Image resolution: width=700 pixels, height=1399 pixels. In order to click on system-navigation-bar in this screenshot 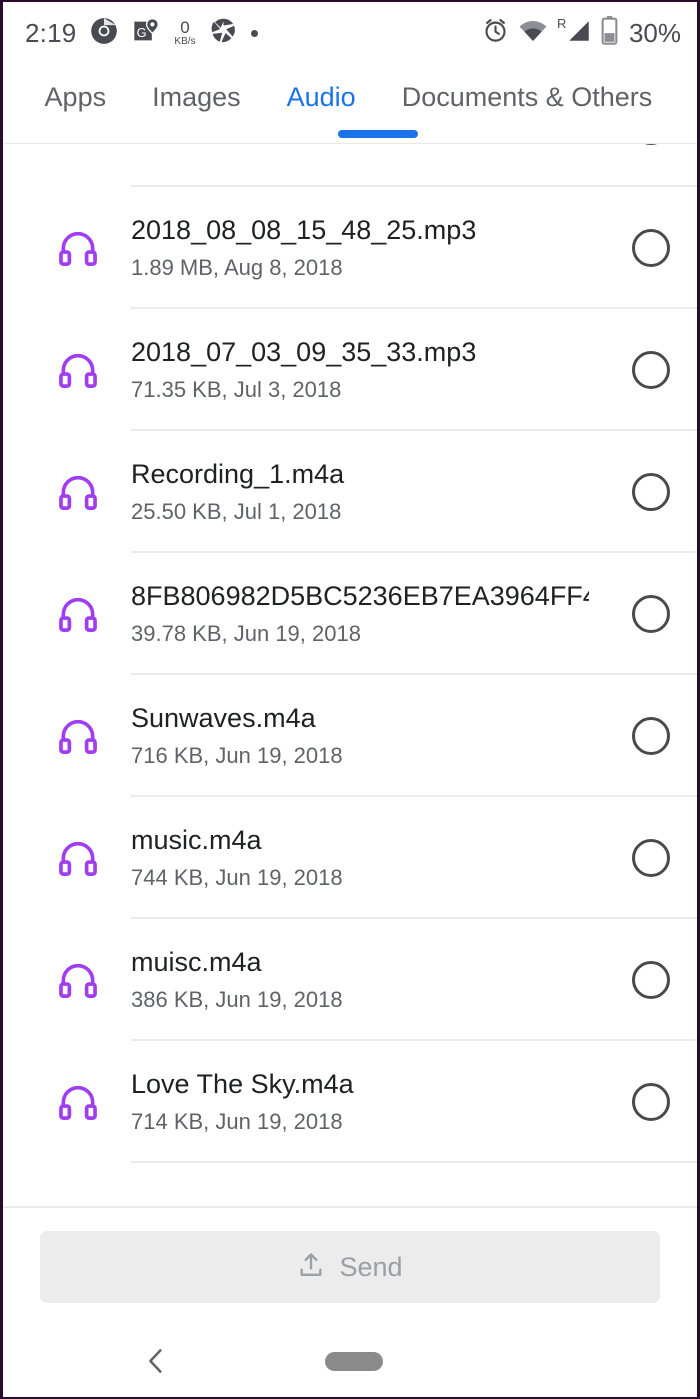, I will do `click(350, 1361)`.